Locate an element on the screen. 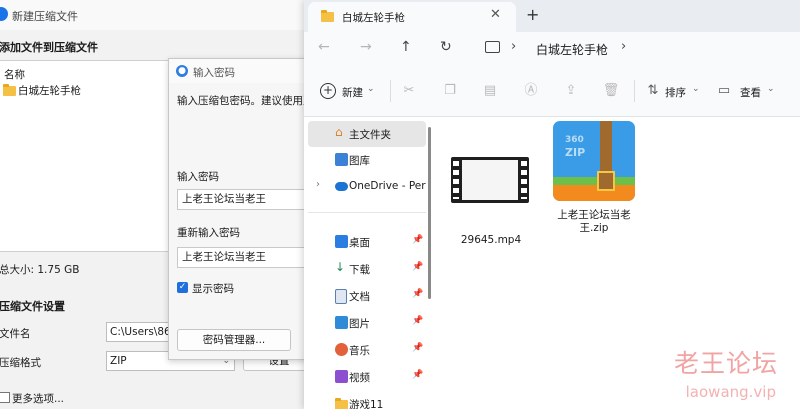 This screenshot has width=800, height=409. zip-band-green is located at coordinates (594, 181).